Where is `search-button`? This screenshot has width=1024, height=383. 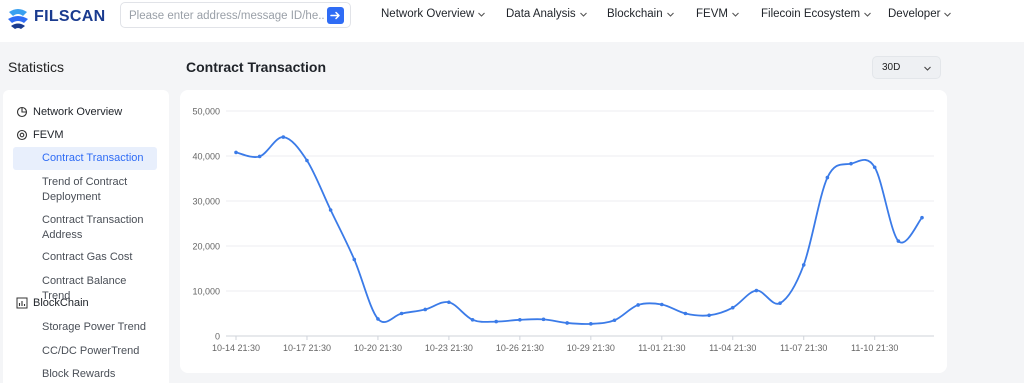 search-button is located at coordinates (335, 15).